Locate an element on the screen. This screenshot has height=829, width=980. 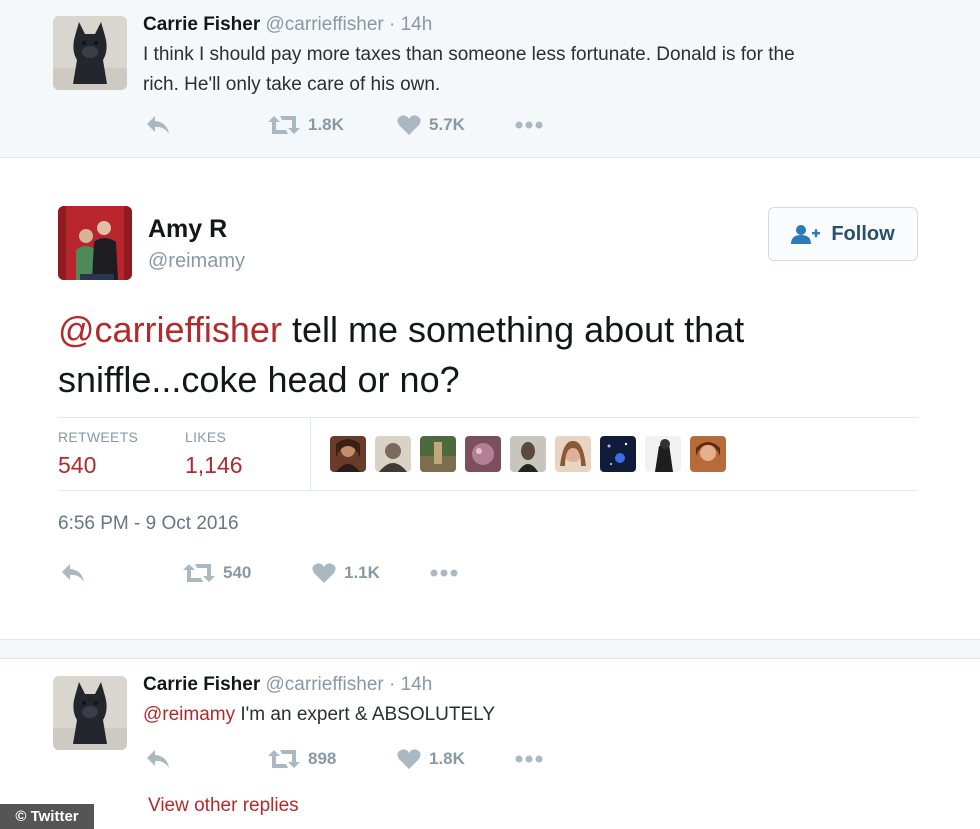
retweet-button: 540 is located at coordinates (217, 573).